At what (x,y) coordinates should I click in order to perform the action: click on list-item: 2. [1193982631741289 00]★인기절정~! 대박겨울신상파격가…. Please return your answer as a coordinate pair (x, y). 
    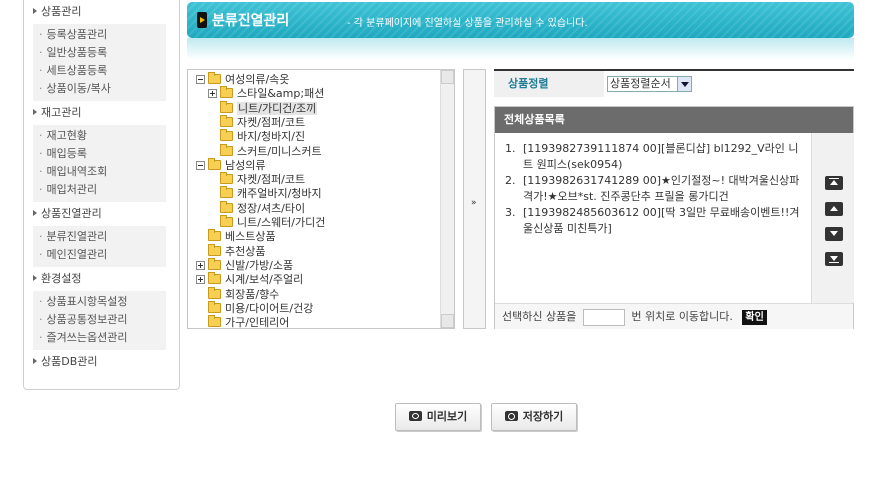
    Looking at the image, I should click on (655, 189).